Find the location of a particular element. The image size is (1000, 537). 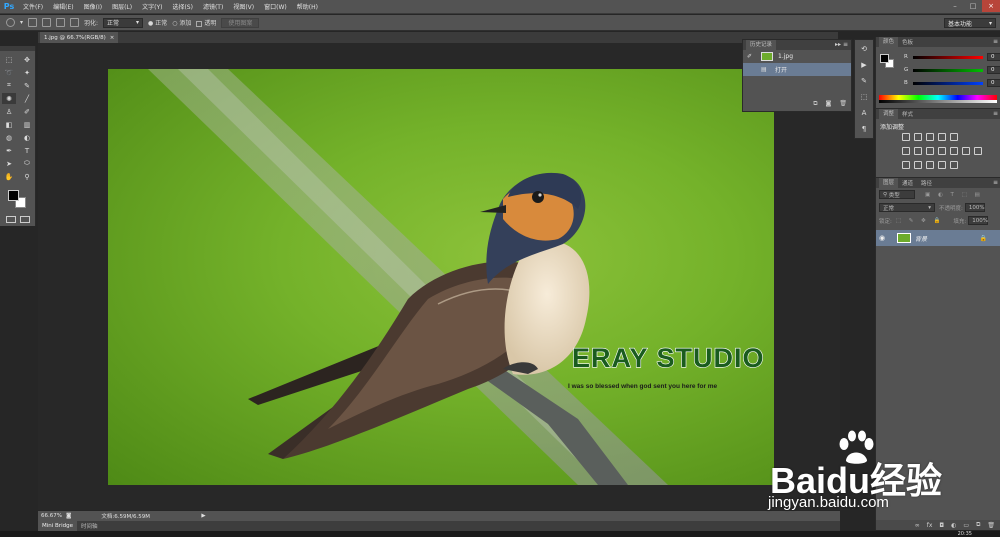

workspace-select: 基本功能 ▾ is located at coordinates (970, 23).